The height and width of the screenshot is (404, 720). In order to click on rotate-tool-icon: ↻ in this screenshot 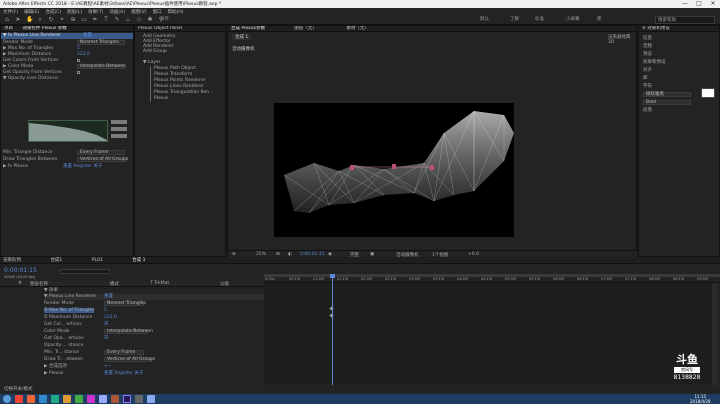, I will do `click(51, 19)`.